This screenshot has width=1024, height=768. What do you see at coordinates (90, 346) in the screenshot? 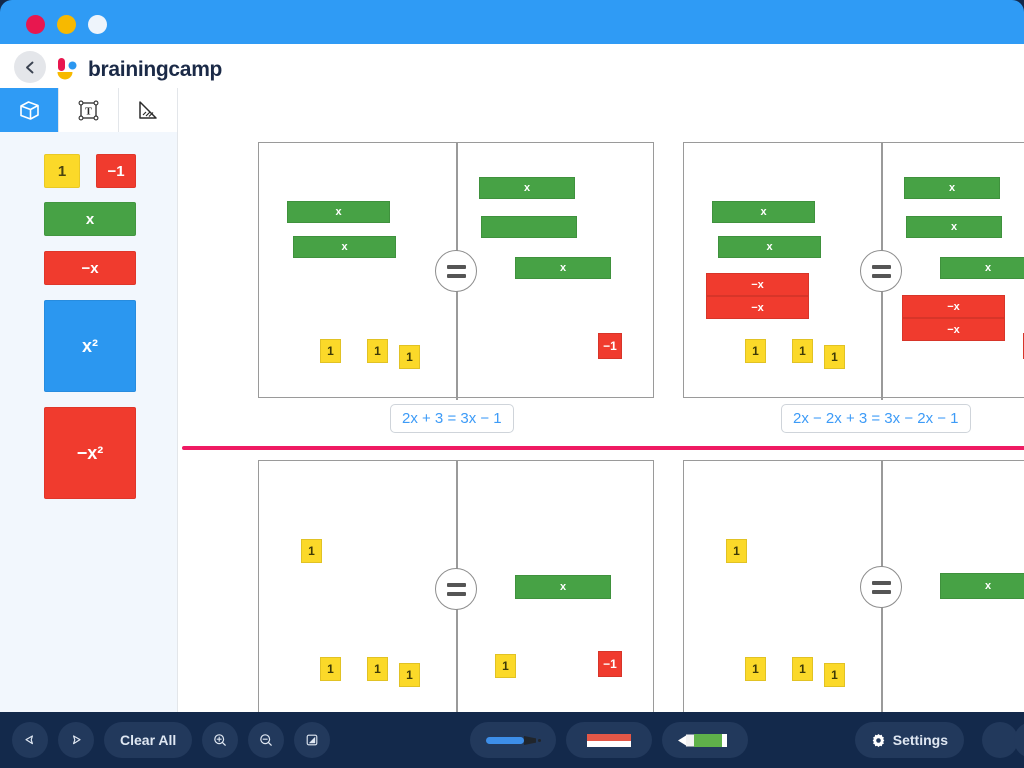
I see `palette-tile-x-squared: x²` at bounding box center [90, 346].